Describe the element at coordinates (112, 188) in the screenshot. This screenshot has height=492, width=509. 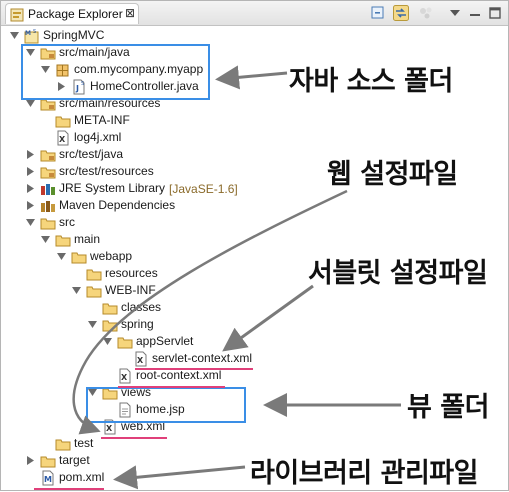
I see `tree-item-label: JRE System Library` at that location.